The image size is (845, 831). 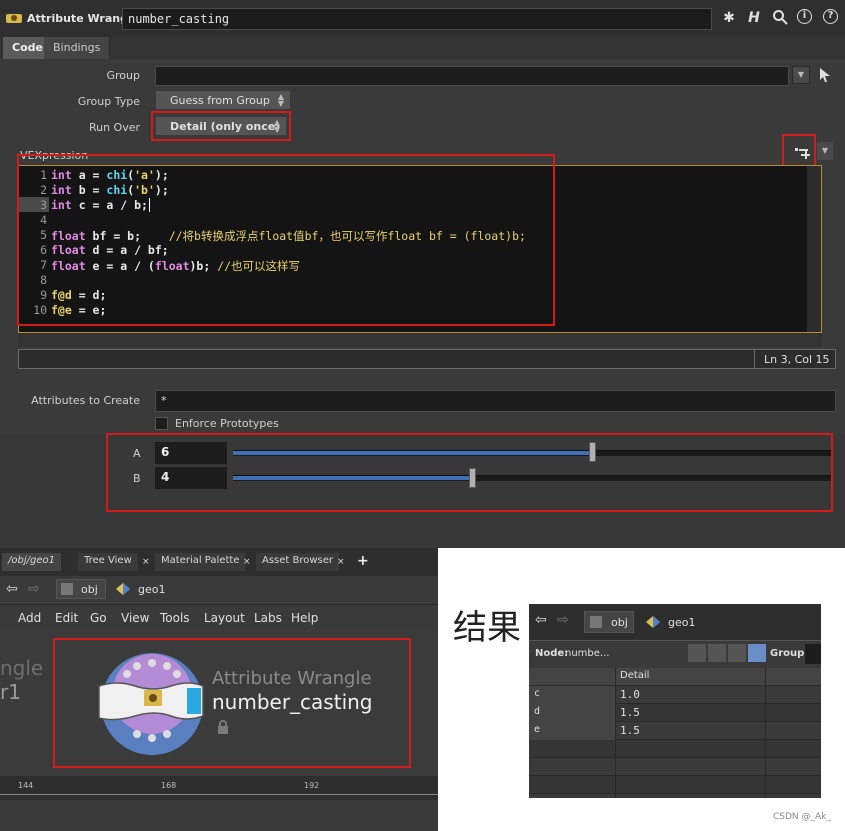 What do you see at coordinates (797, 359) in the screenshot?
I see `cursor-position: Ln 3, Col 15` at bounding box center [797, 359].